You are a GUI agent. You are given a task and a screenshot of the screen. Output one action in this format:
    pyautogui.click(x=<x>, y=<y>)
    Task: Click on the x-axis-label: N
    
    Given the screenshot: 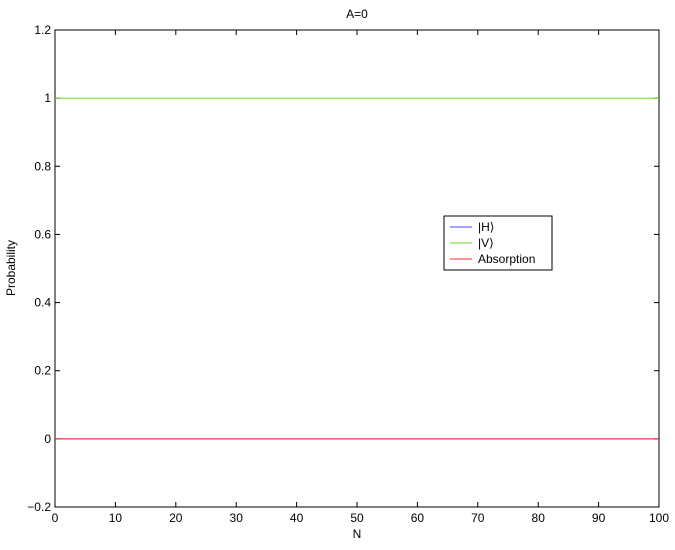 What is the action you would take?
    pyautogui.click(x=357, y=534)
    